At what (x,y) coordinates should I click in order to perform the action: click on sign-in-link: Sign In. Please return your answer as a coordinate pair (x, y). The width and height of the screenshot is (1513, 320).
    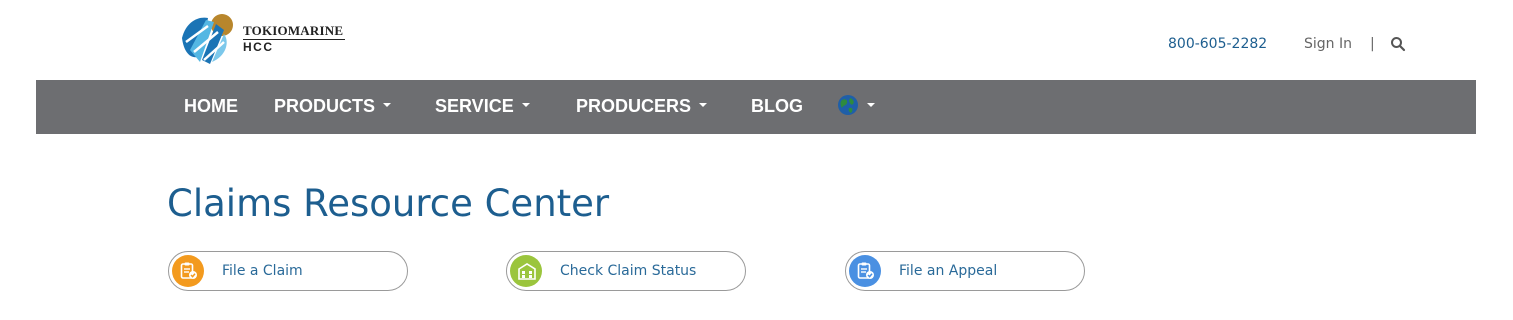
    Looking at the image, I should click on (1328, 44).